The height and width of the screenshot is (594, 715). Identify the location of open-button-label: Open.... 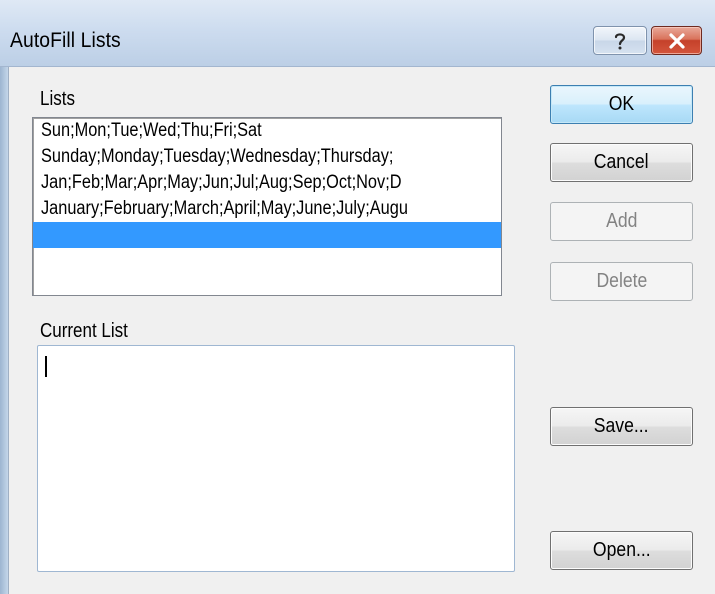
(621, 550).